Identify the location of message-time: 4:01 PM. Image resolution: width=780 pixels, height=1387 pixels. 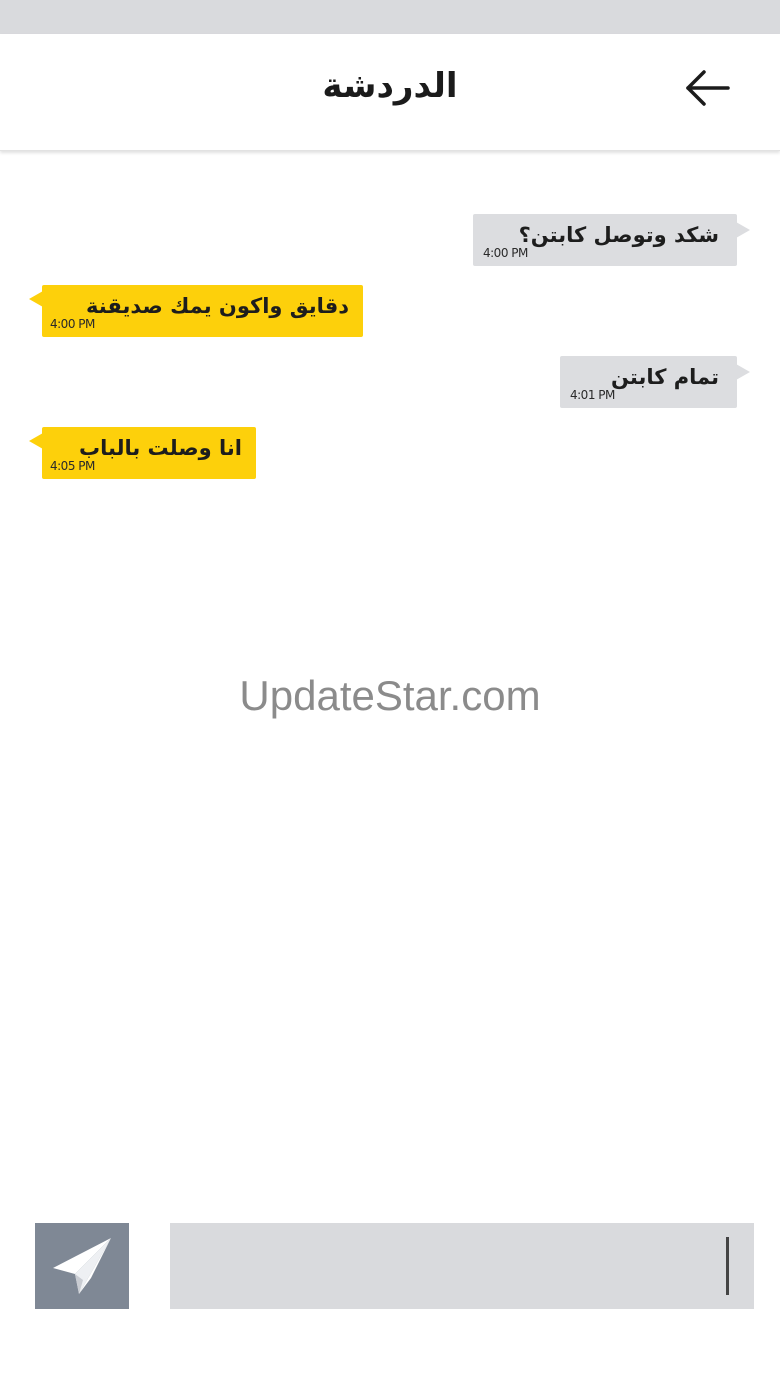
(592, 395).